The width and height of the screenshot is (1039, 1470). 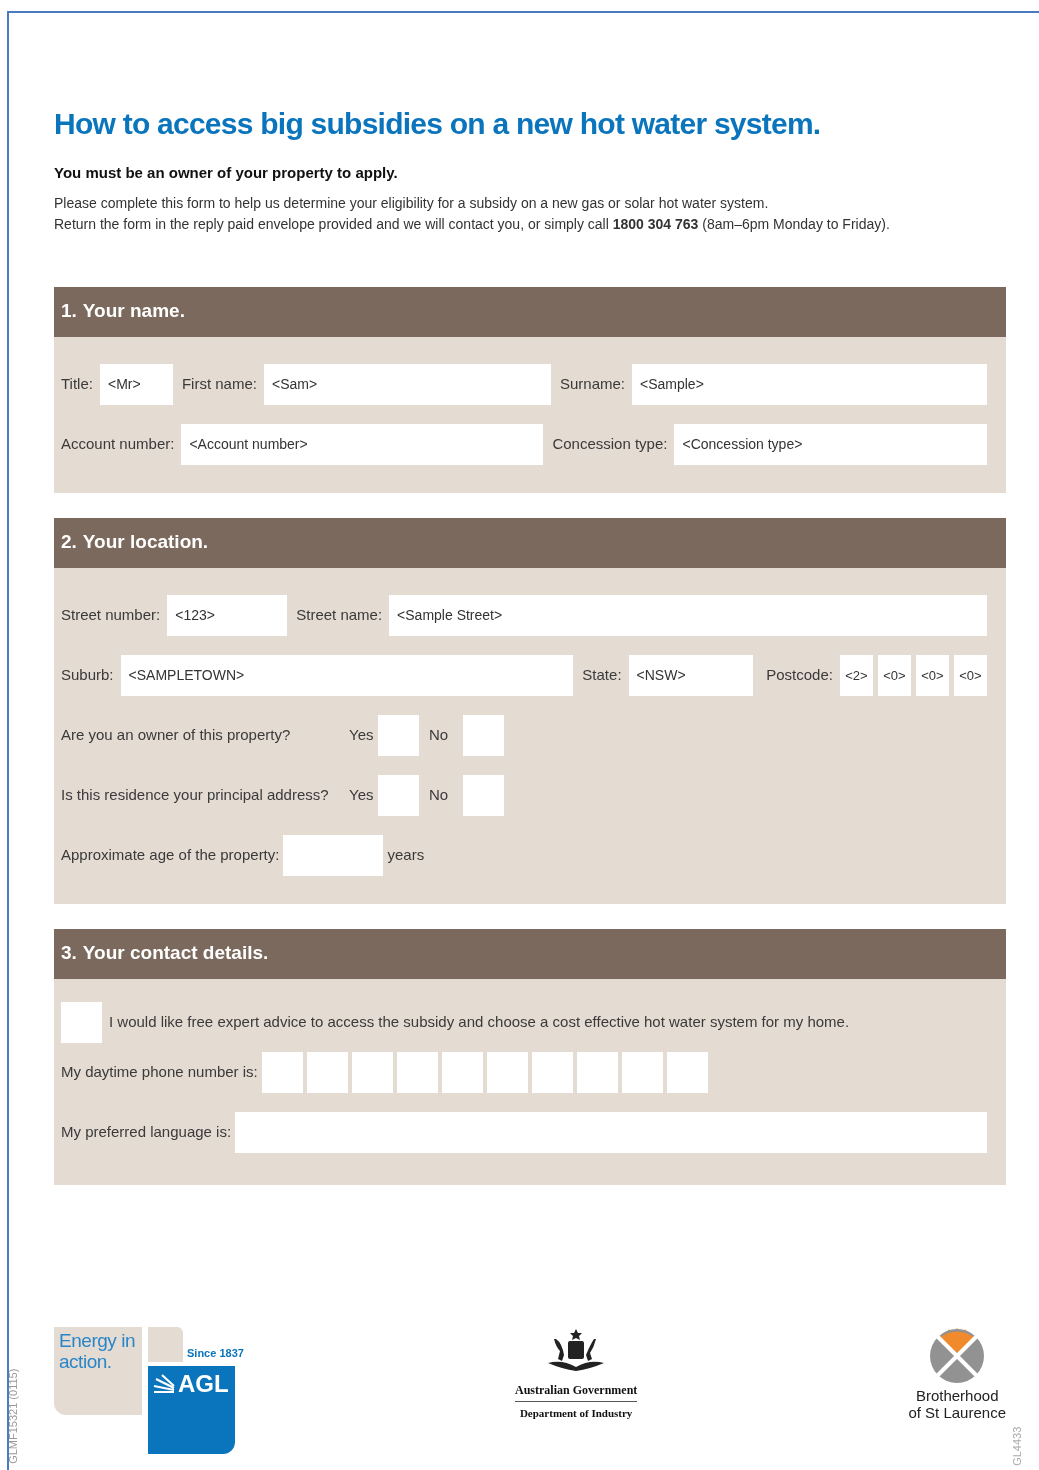 What do you see at coordinates (479, 1022) in the screenshot?
I see `consent-text: I would like free expert advice to access the subsidy and choose a cost effective hot water system for my home.` at bounding box center [479, 1022].